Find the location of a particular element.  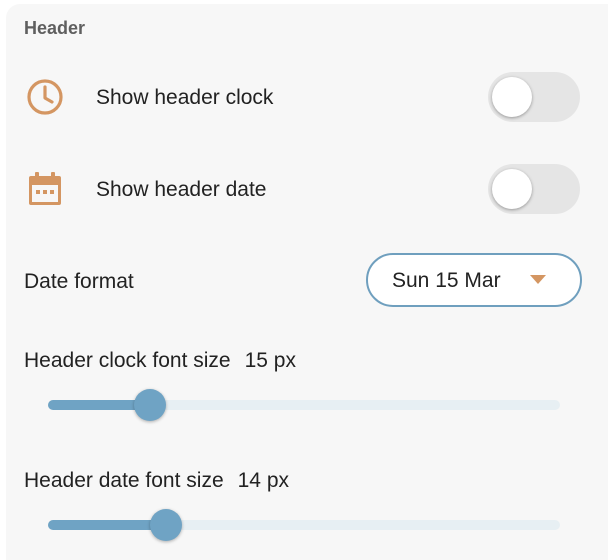

date-font-size-value: 14 px is located at coordinates (263, 480).